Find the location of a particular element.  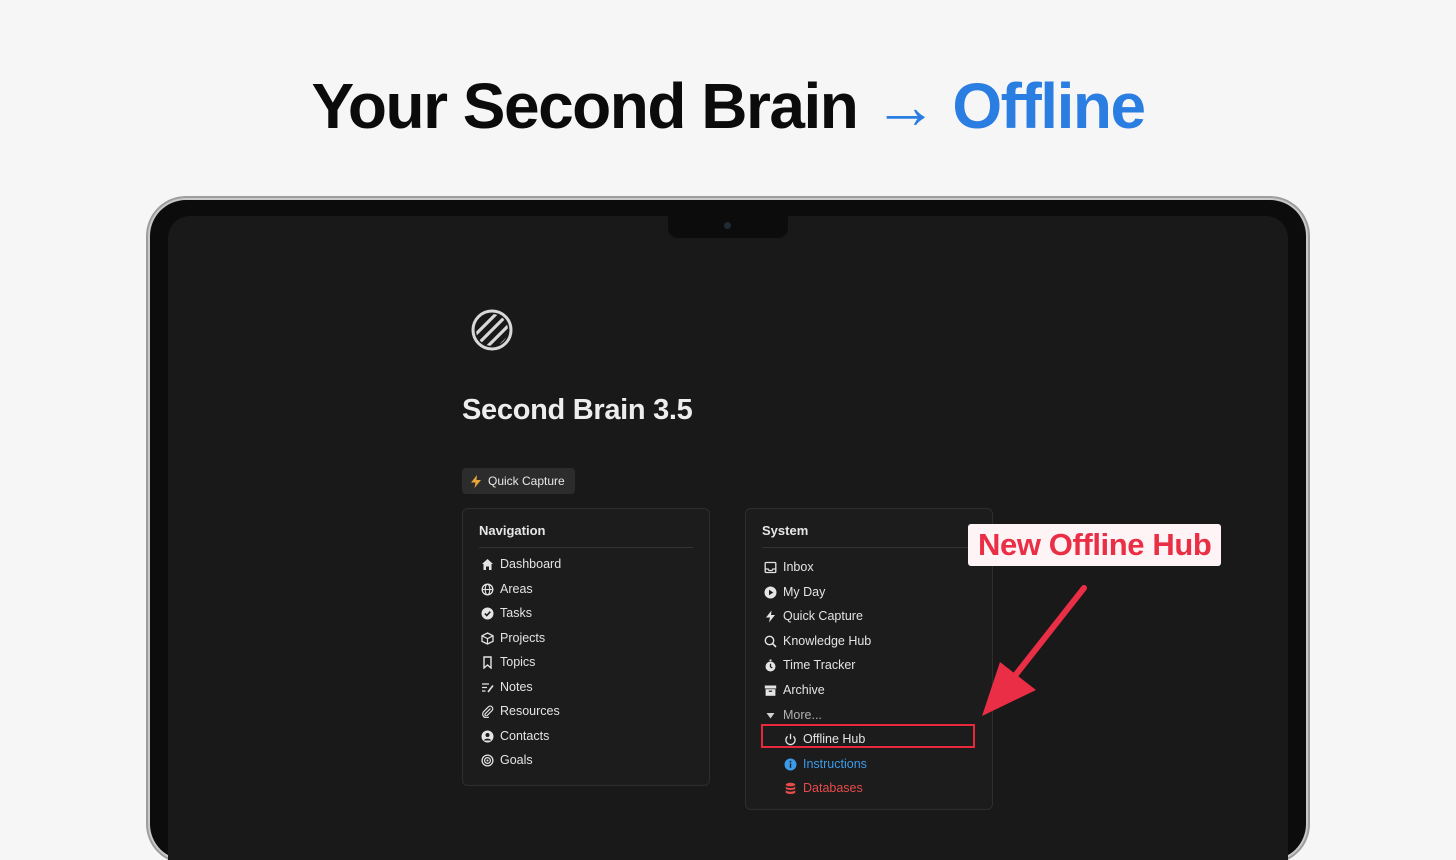

system-item-inbox: Inbox is located at coordinates (789, 567).